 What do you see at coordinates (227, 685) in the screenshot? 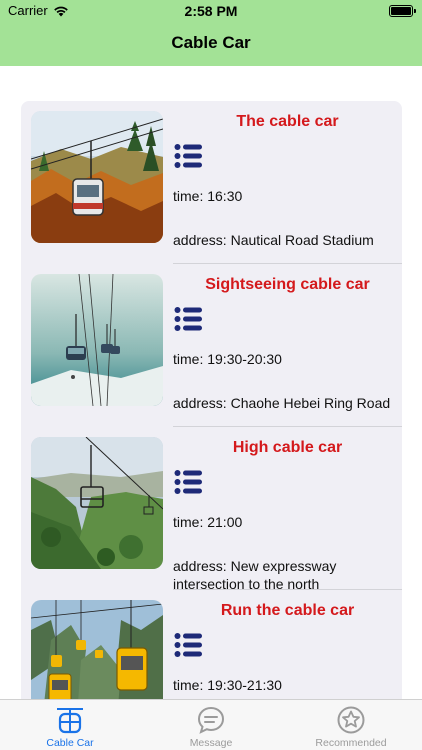
I see `item-time: time: 19:30-21:30` at bounding box center [227, 685].